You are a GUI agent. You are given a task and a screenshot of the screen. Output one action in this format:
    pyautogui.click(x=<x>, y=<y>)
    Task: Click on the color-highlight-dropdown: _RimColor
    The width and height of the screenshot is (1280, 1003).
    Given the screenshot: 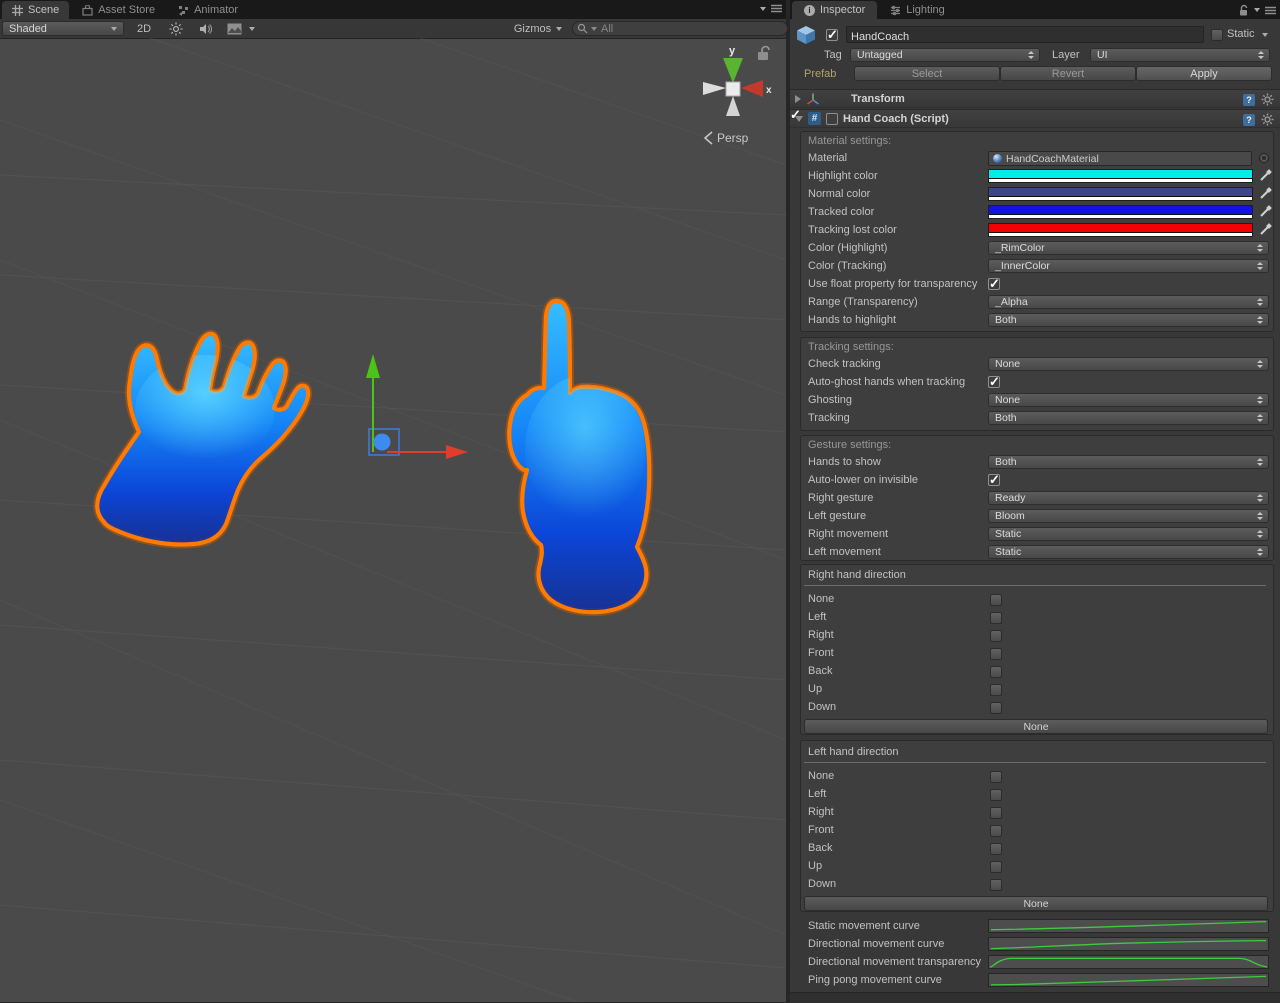 What is the action you would take?
    pyautogui.click(x=1128, y=248)
    